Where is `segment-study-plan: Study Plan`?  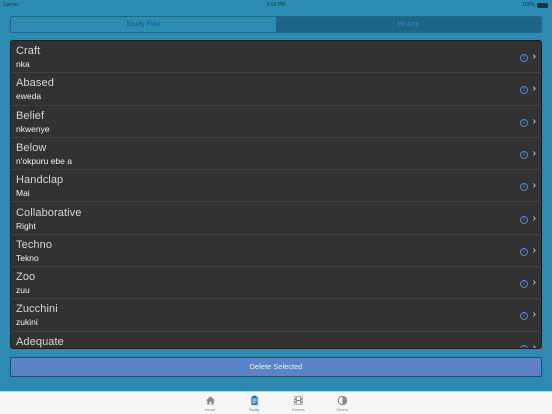 segment-study-plan: Study Plan is located at coordinates (143, 24).